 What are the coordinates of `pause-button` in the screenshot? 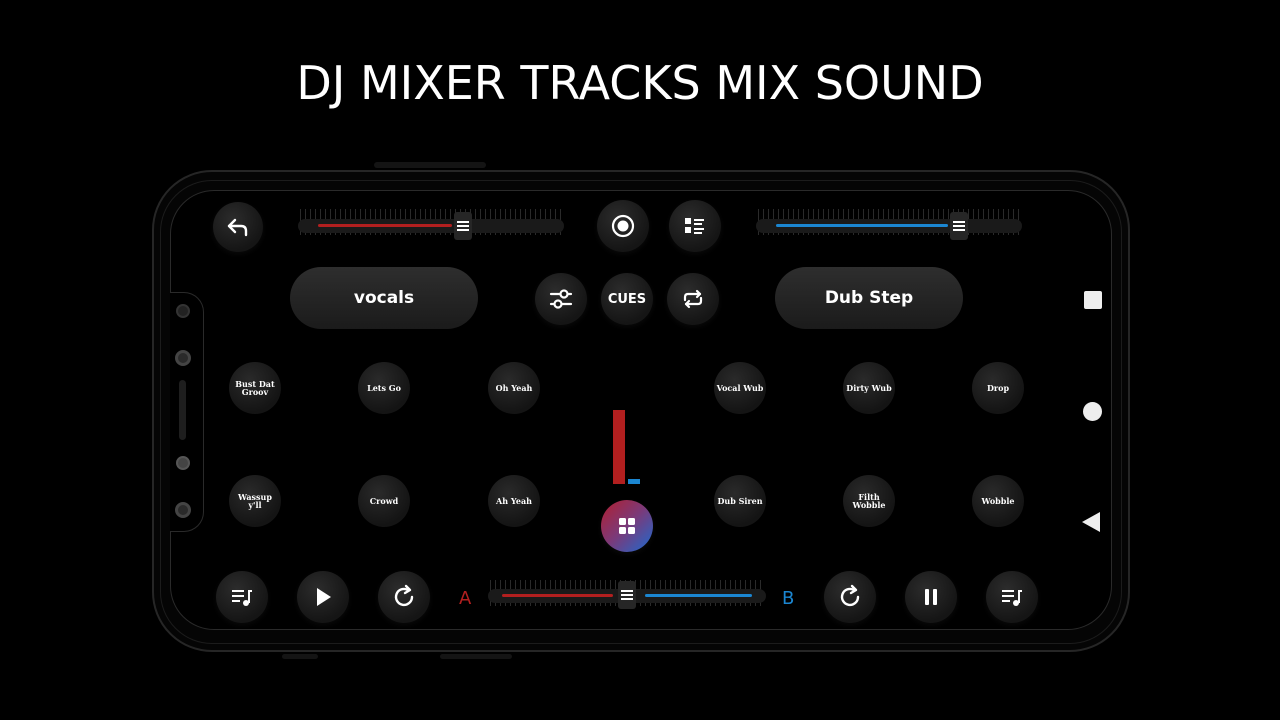 It's located at (931, 597).